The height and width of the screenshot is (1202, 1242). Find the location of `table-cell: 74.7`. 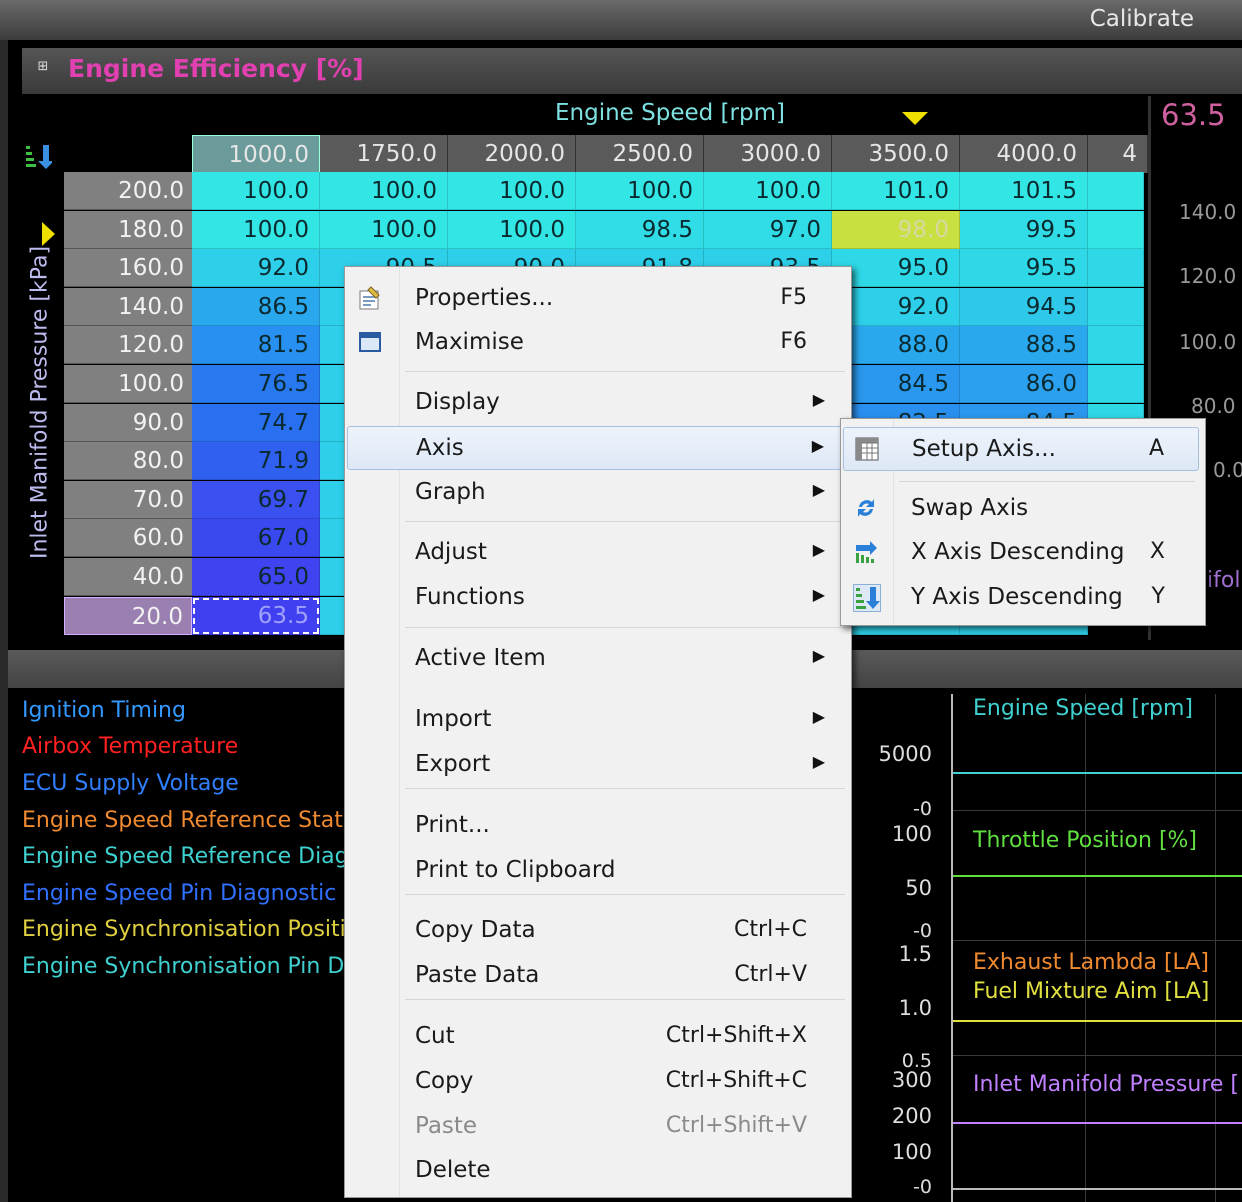

table-cell: 74.7 is located at coordinates (256, 422).